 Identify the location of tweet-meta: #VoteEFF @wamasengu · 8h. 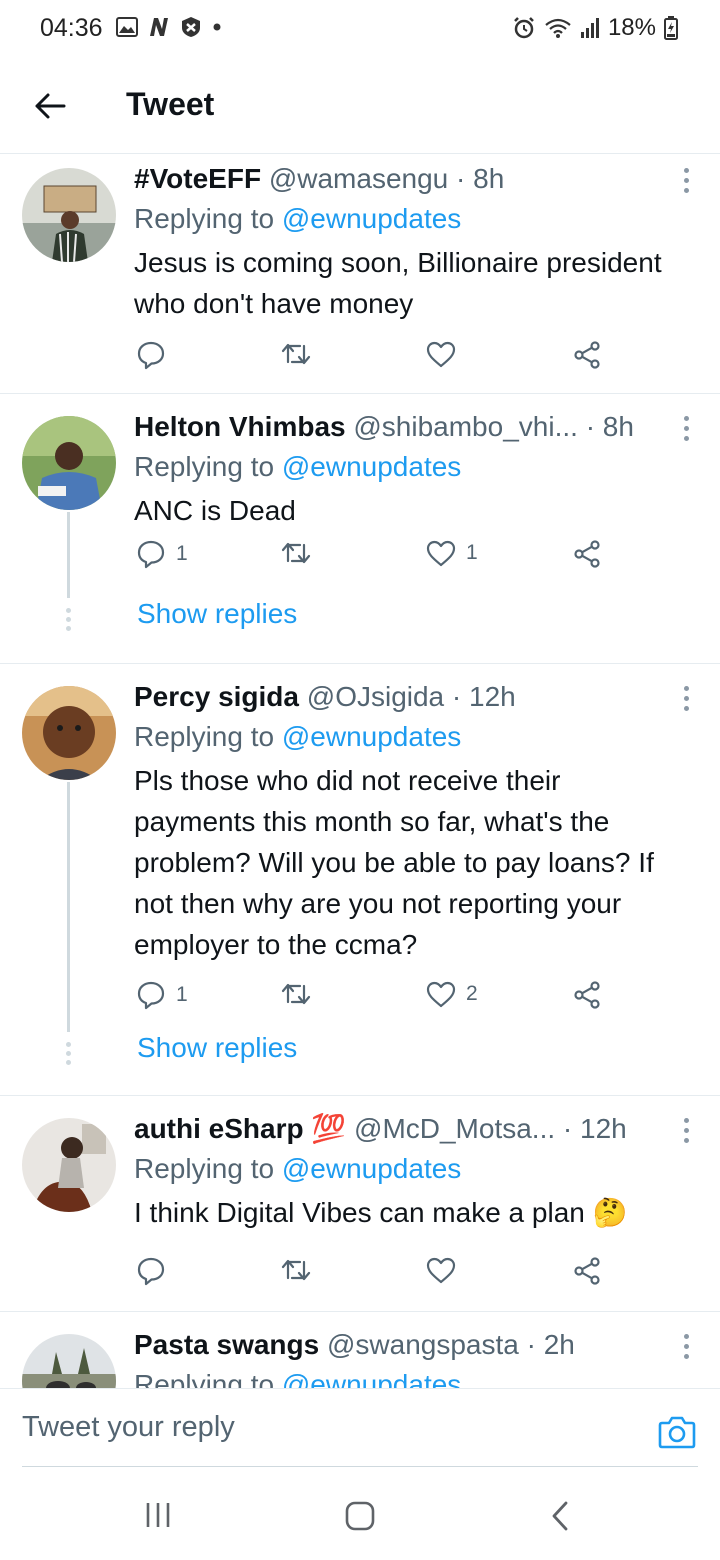
(407, 179).